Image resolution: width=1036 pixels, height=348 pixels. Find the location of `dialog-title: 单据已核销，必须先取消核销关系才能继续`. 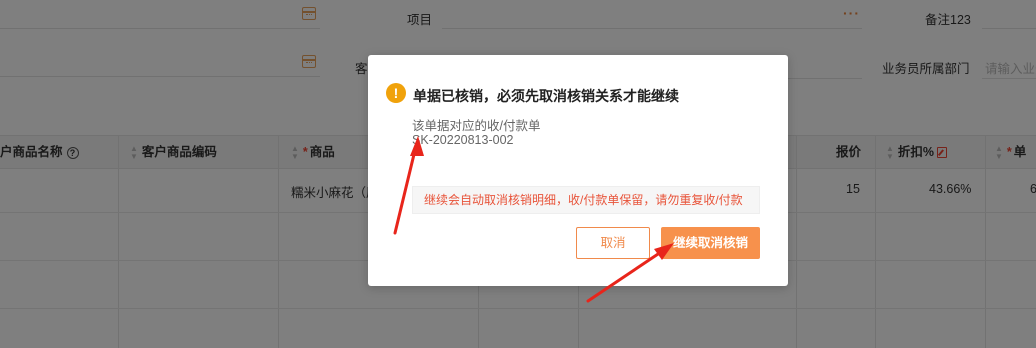

dialog-title: 单据已核销，必须先取消核销关系才能继续 is located at coordinates (546, 96).